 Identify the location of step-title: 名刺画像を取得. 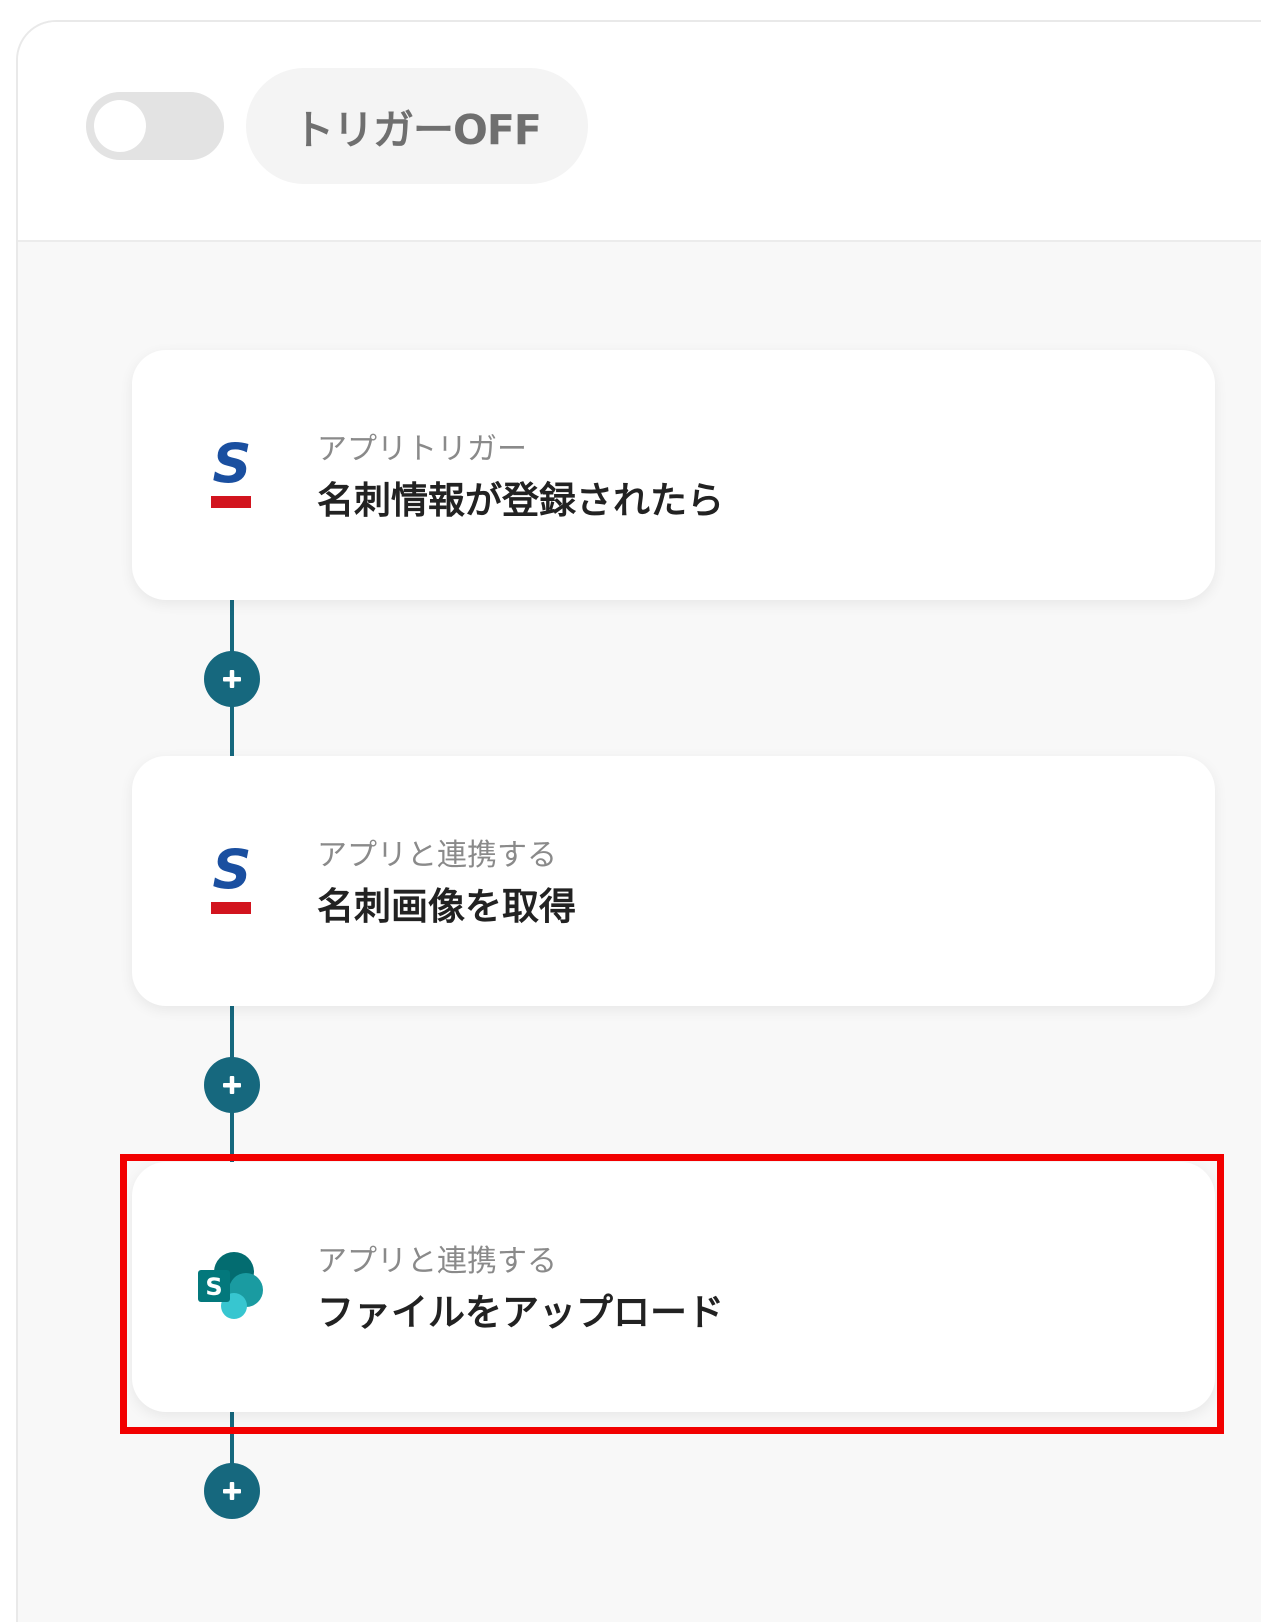
(446, 906).